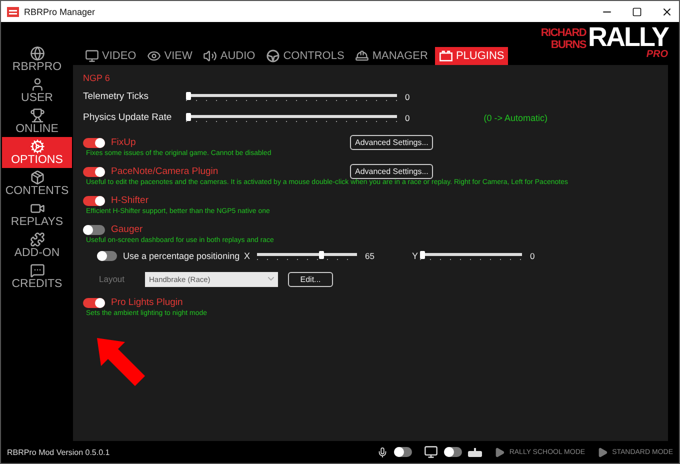  I want to click on globe-icon, so click(37, 53).